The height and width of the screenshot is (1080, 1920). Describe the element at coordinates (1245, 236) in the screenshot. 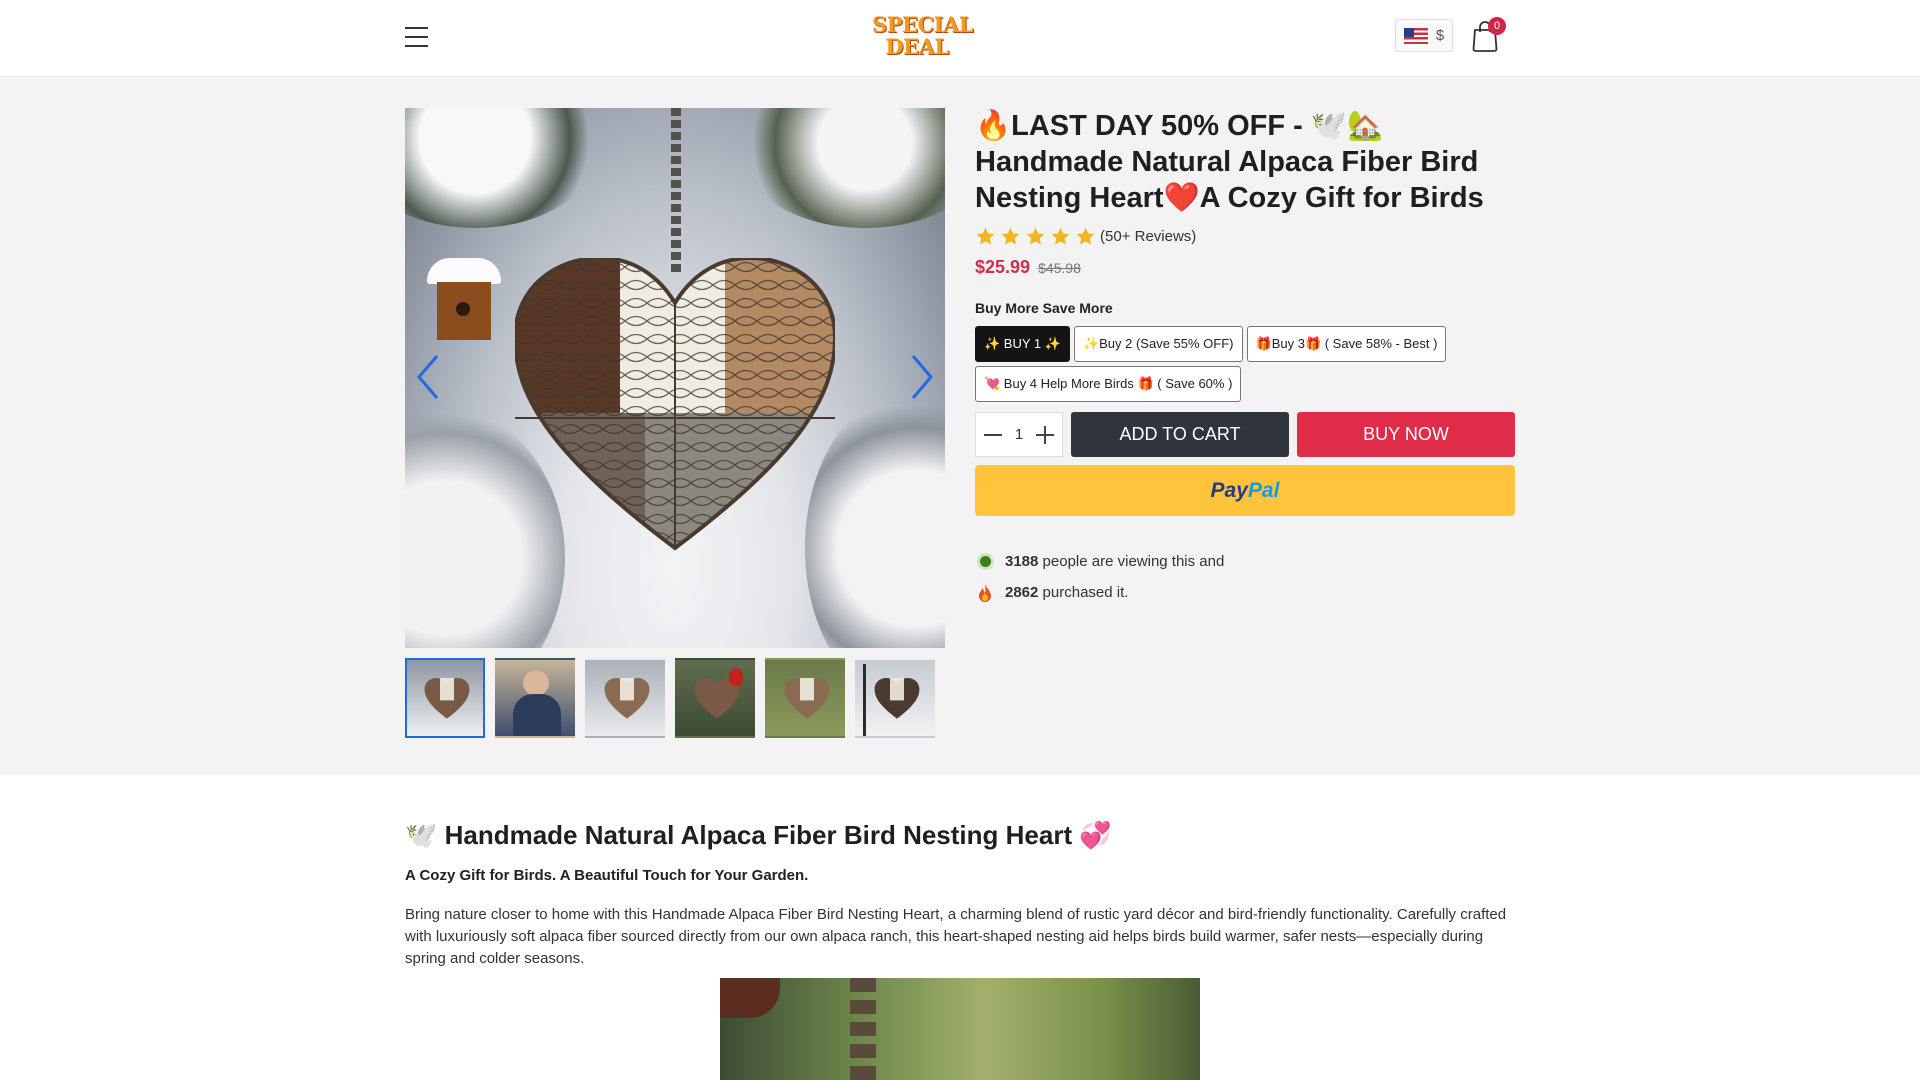

I see `rating-row: (50+ Reviews)` at that location.